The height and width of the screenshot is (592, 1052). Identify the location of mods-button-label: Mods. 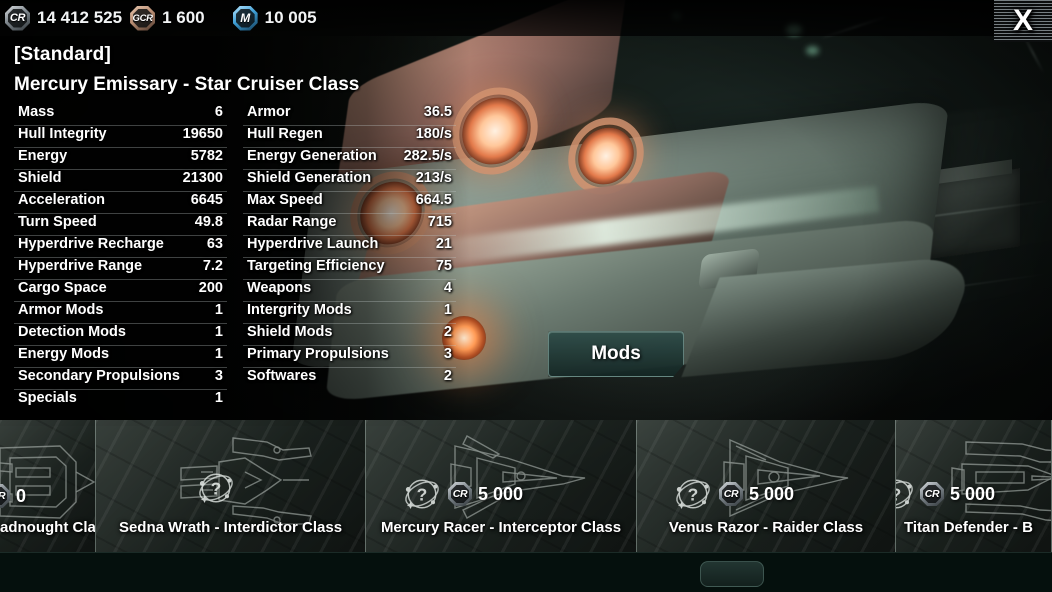
(616, 353).